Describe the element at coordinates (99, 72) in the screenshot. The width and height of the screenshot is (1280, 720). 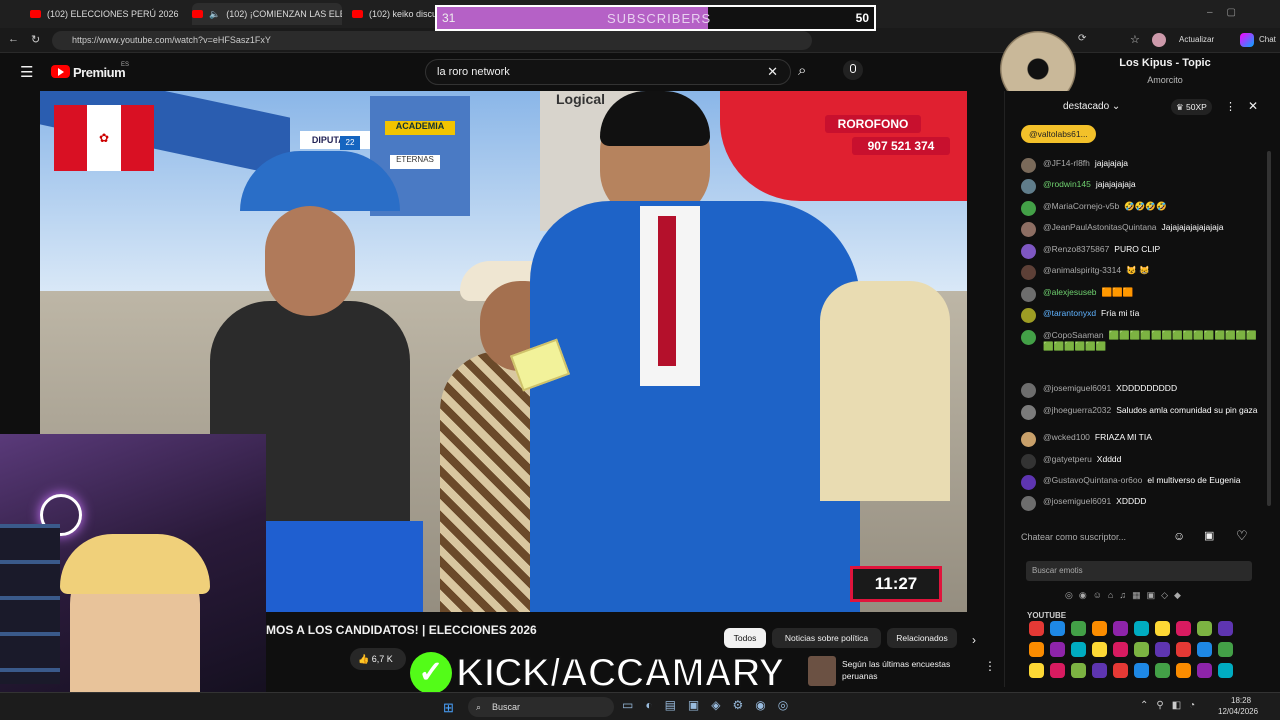
I see `youtube-logo-text: Premium` at that location.